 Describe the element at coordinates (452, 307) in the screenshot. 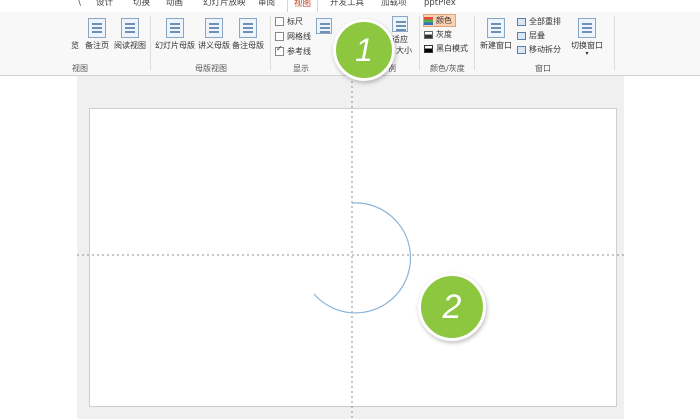

I see `step-badge-2: 2` at that location.